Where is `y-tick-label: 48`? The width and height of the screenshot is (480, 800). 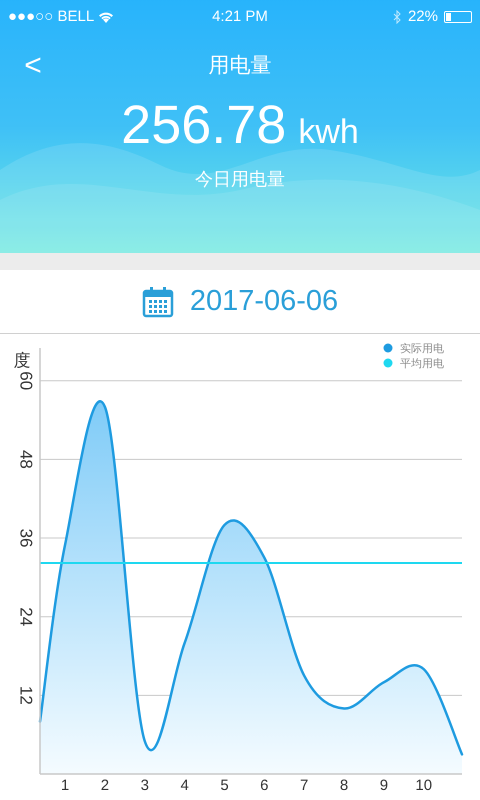 y-tick-label: 48 is located at coordinates (26, 459).